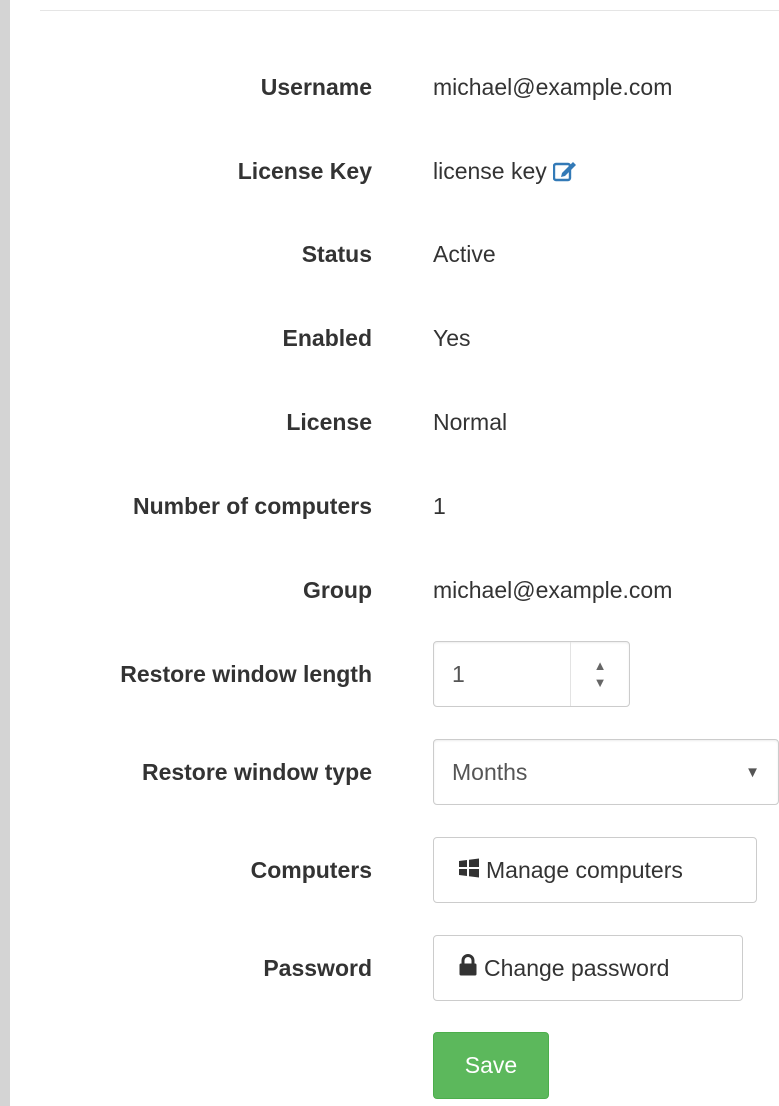 The height and width of the screenshot is (1106, 779). Describe the element at coordinates (470, 421) in the screenshot. I see `license-value: Normal` at that location.